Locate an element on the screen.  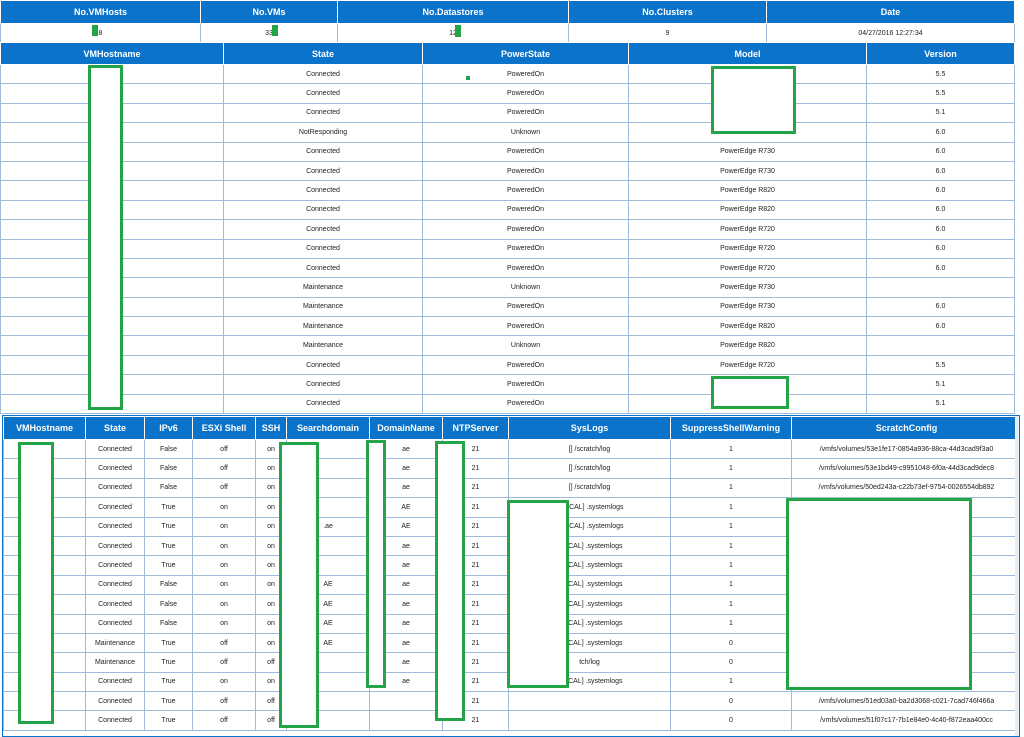
cell-version: 5.1 is located at coordinates (940, 404).